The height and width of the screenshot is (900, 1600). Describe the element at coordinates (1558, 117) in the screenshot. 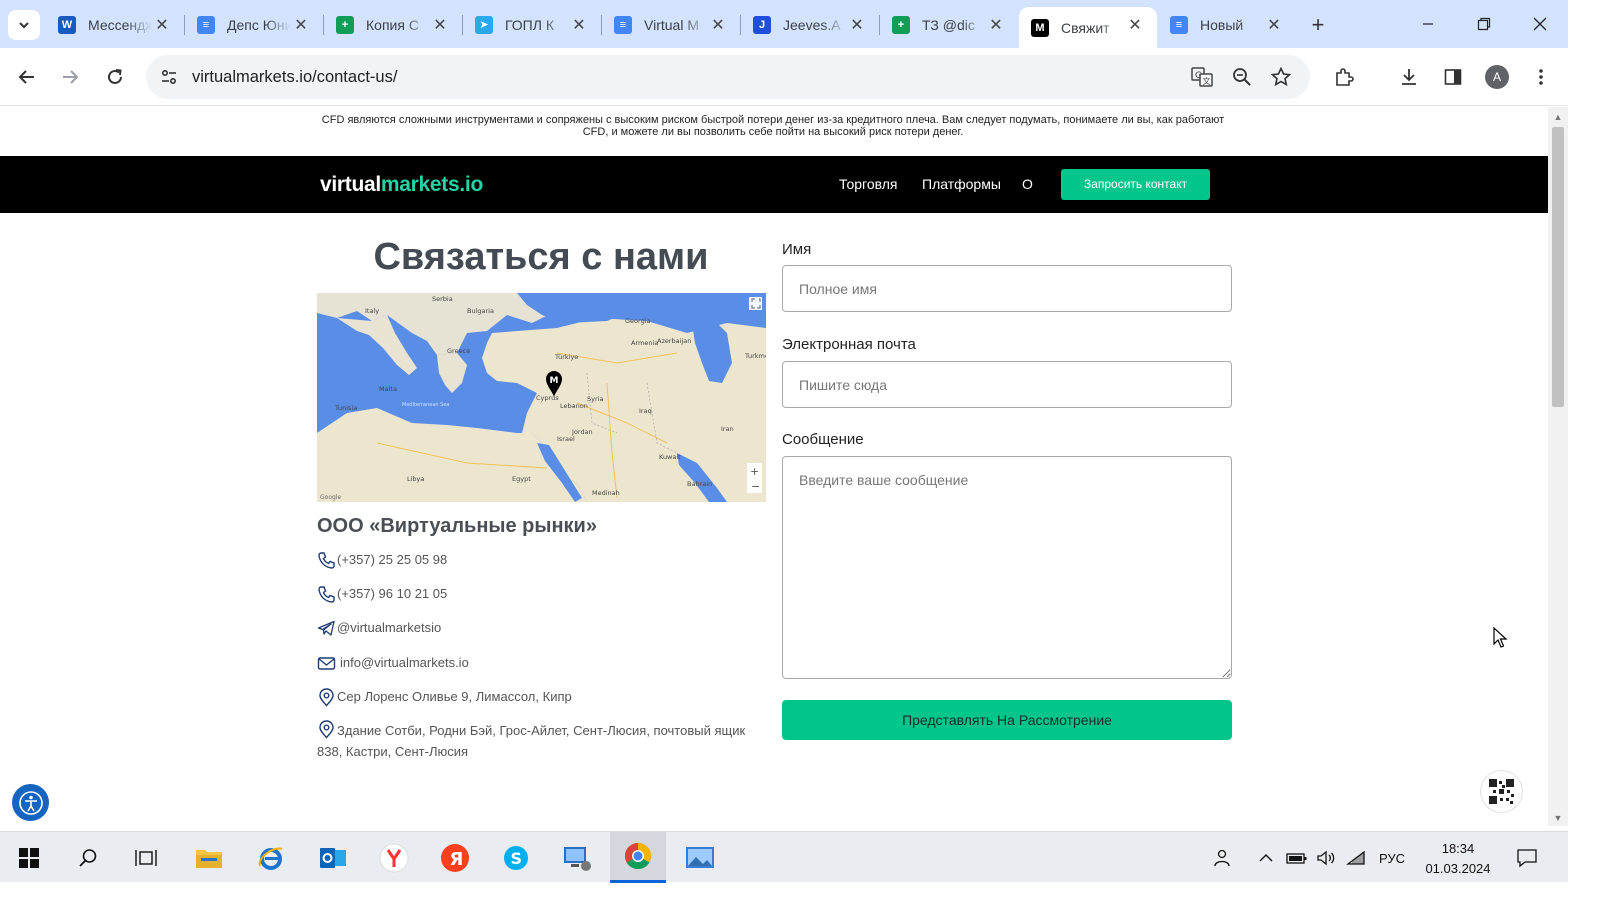

I see `scroll-up-icon: ▲` at that location.